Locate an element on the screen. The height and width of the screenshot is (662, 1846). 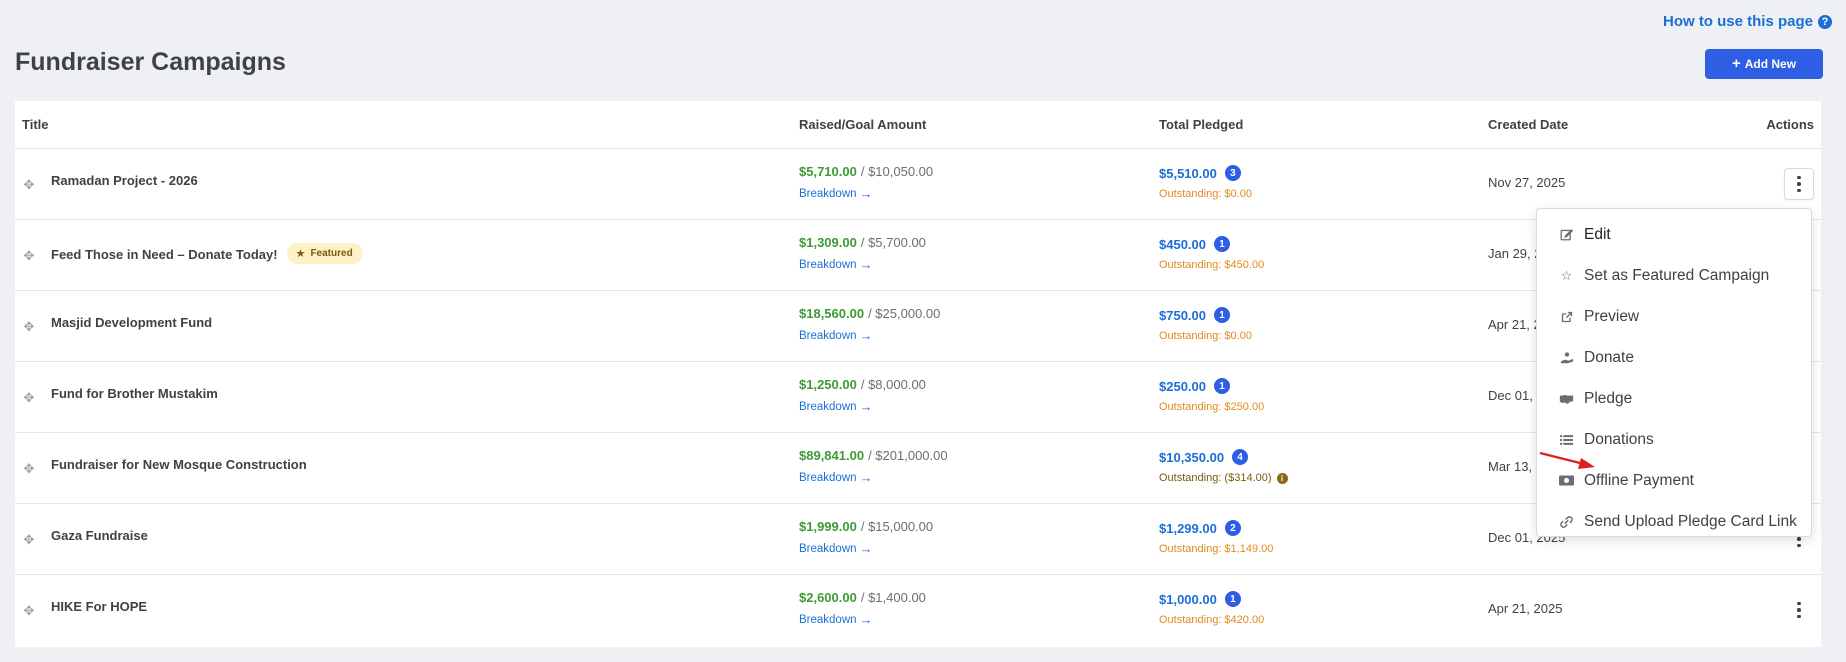
raised-amount: $1,999.00 is located at coordinates (828, 526).